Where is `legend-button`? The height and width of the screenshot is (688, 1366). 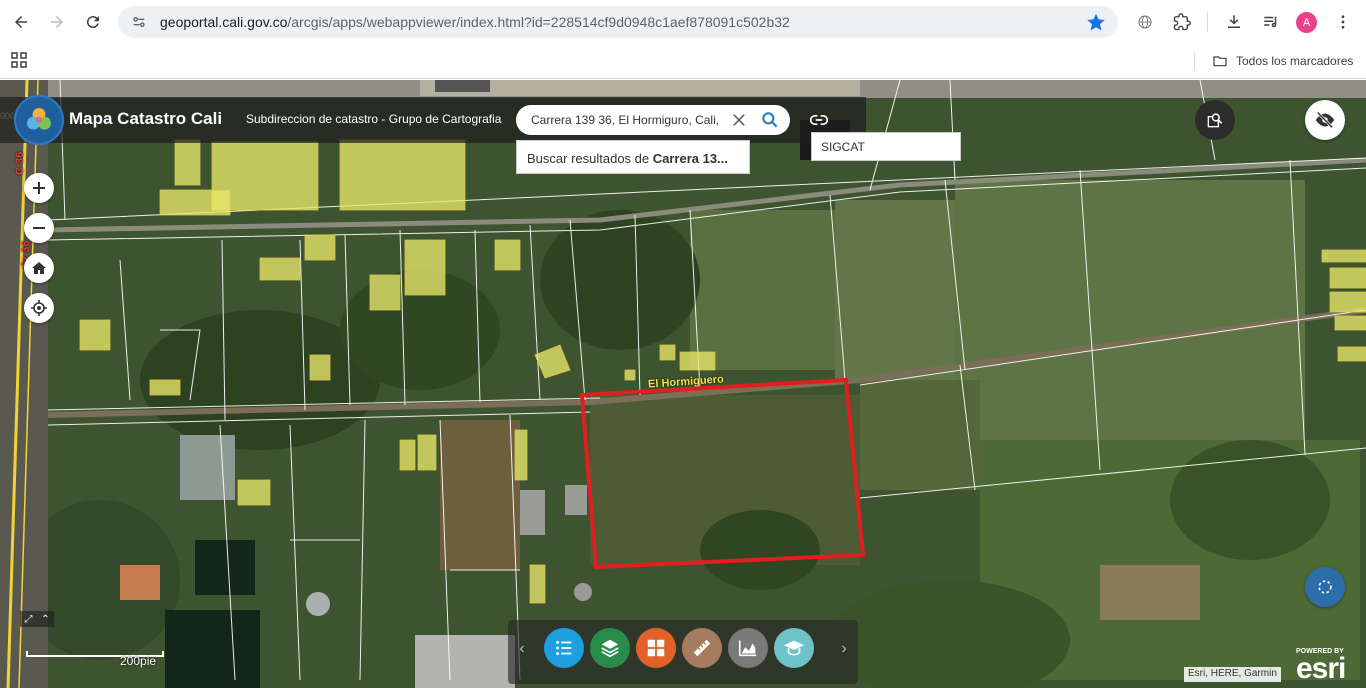
legend-button is located at coordinates (564, 648).